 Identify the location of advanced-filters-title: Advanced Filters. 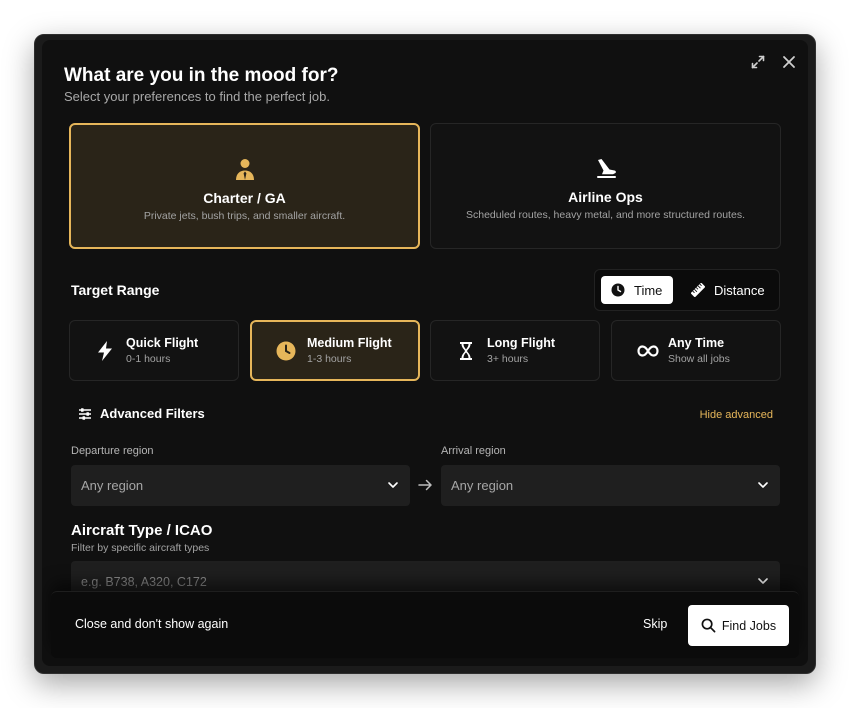
(152, 413).